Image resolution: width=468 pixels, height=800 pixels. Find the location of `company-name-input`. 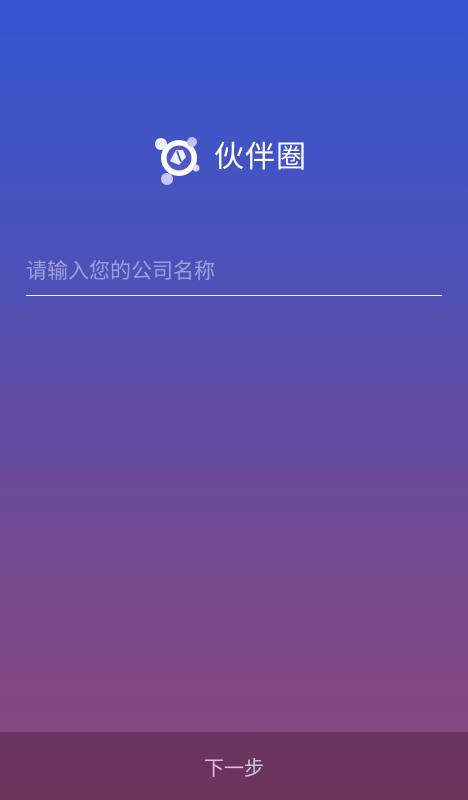

company-name-input is located at coordinates (234, 270).